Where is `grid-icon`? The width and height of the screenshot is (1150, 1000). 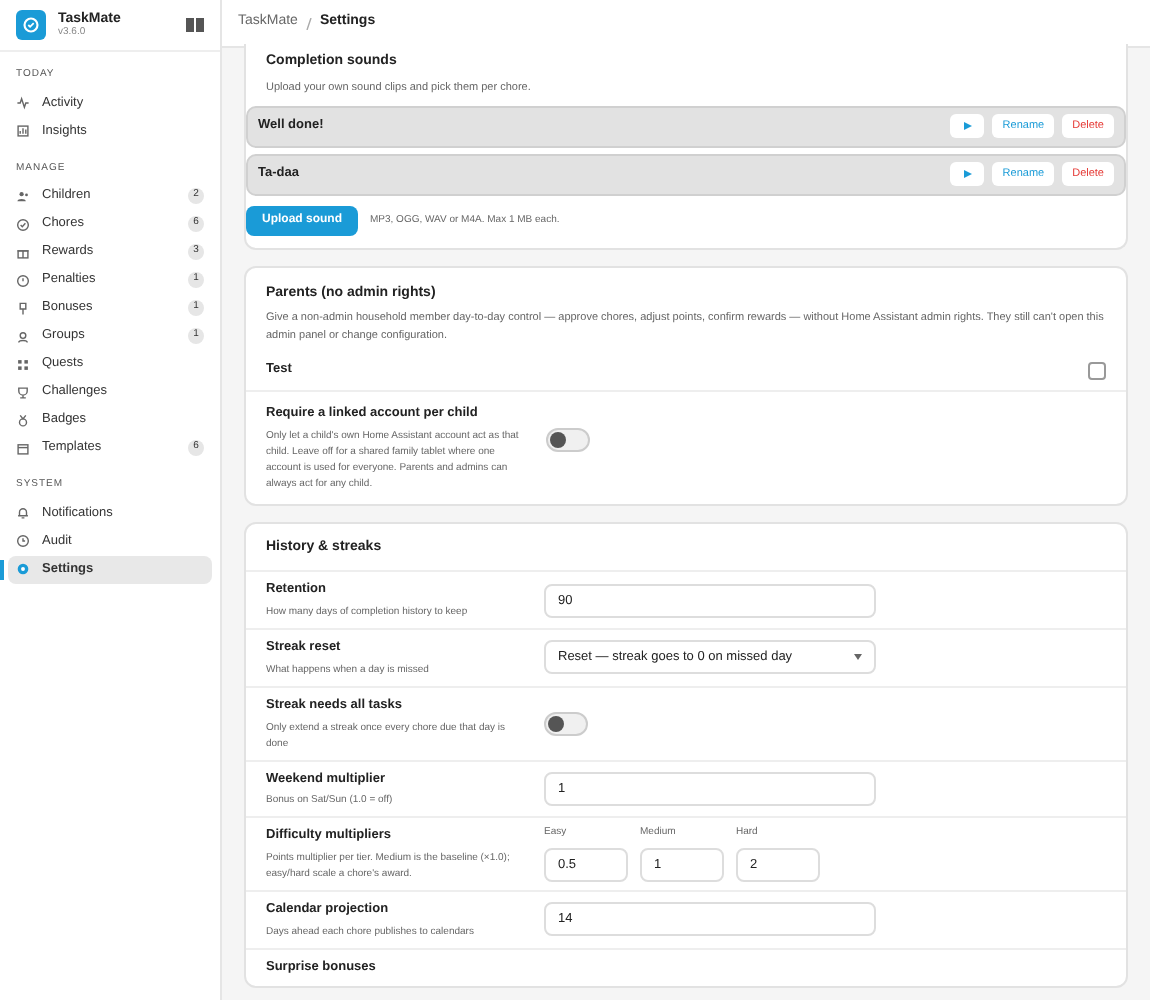
grid-icon is located at coordinates (23, 364).